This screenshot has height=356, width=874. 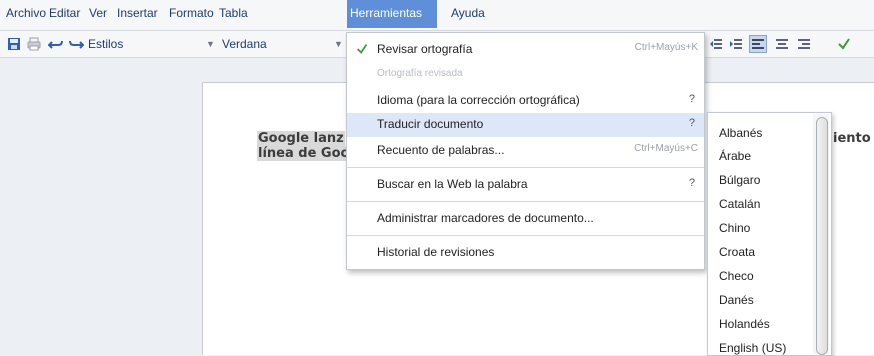 What do you see at coordinates (282, 44) in the screenshot?
I see `font-select: Verdana ▼` at bounding box center [282, 44].